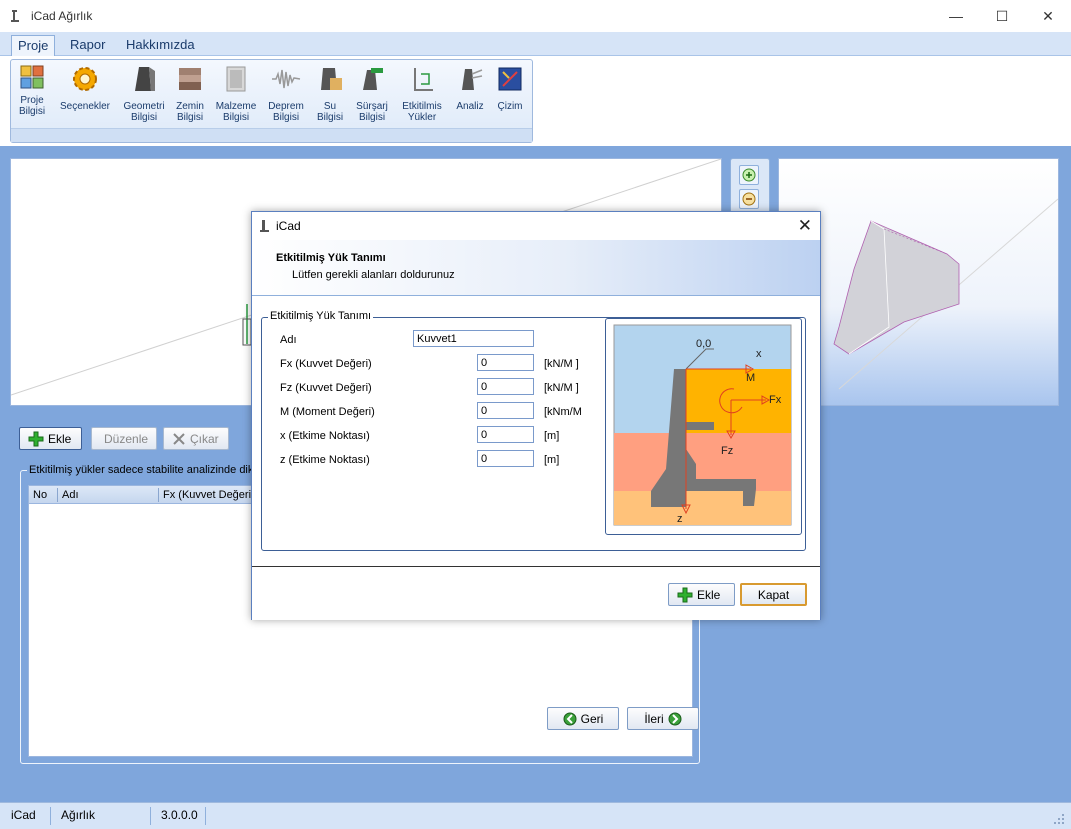  Describe the element at coordinates (179, 815) in the screenshot. I see `status-version: 3.0.0.0` at that location.